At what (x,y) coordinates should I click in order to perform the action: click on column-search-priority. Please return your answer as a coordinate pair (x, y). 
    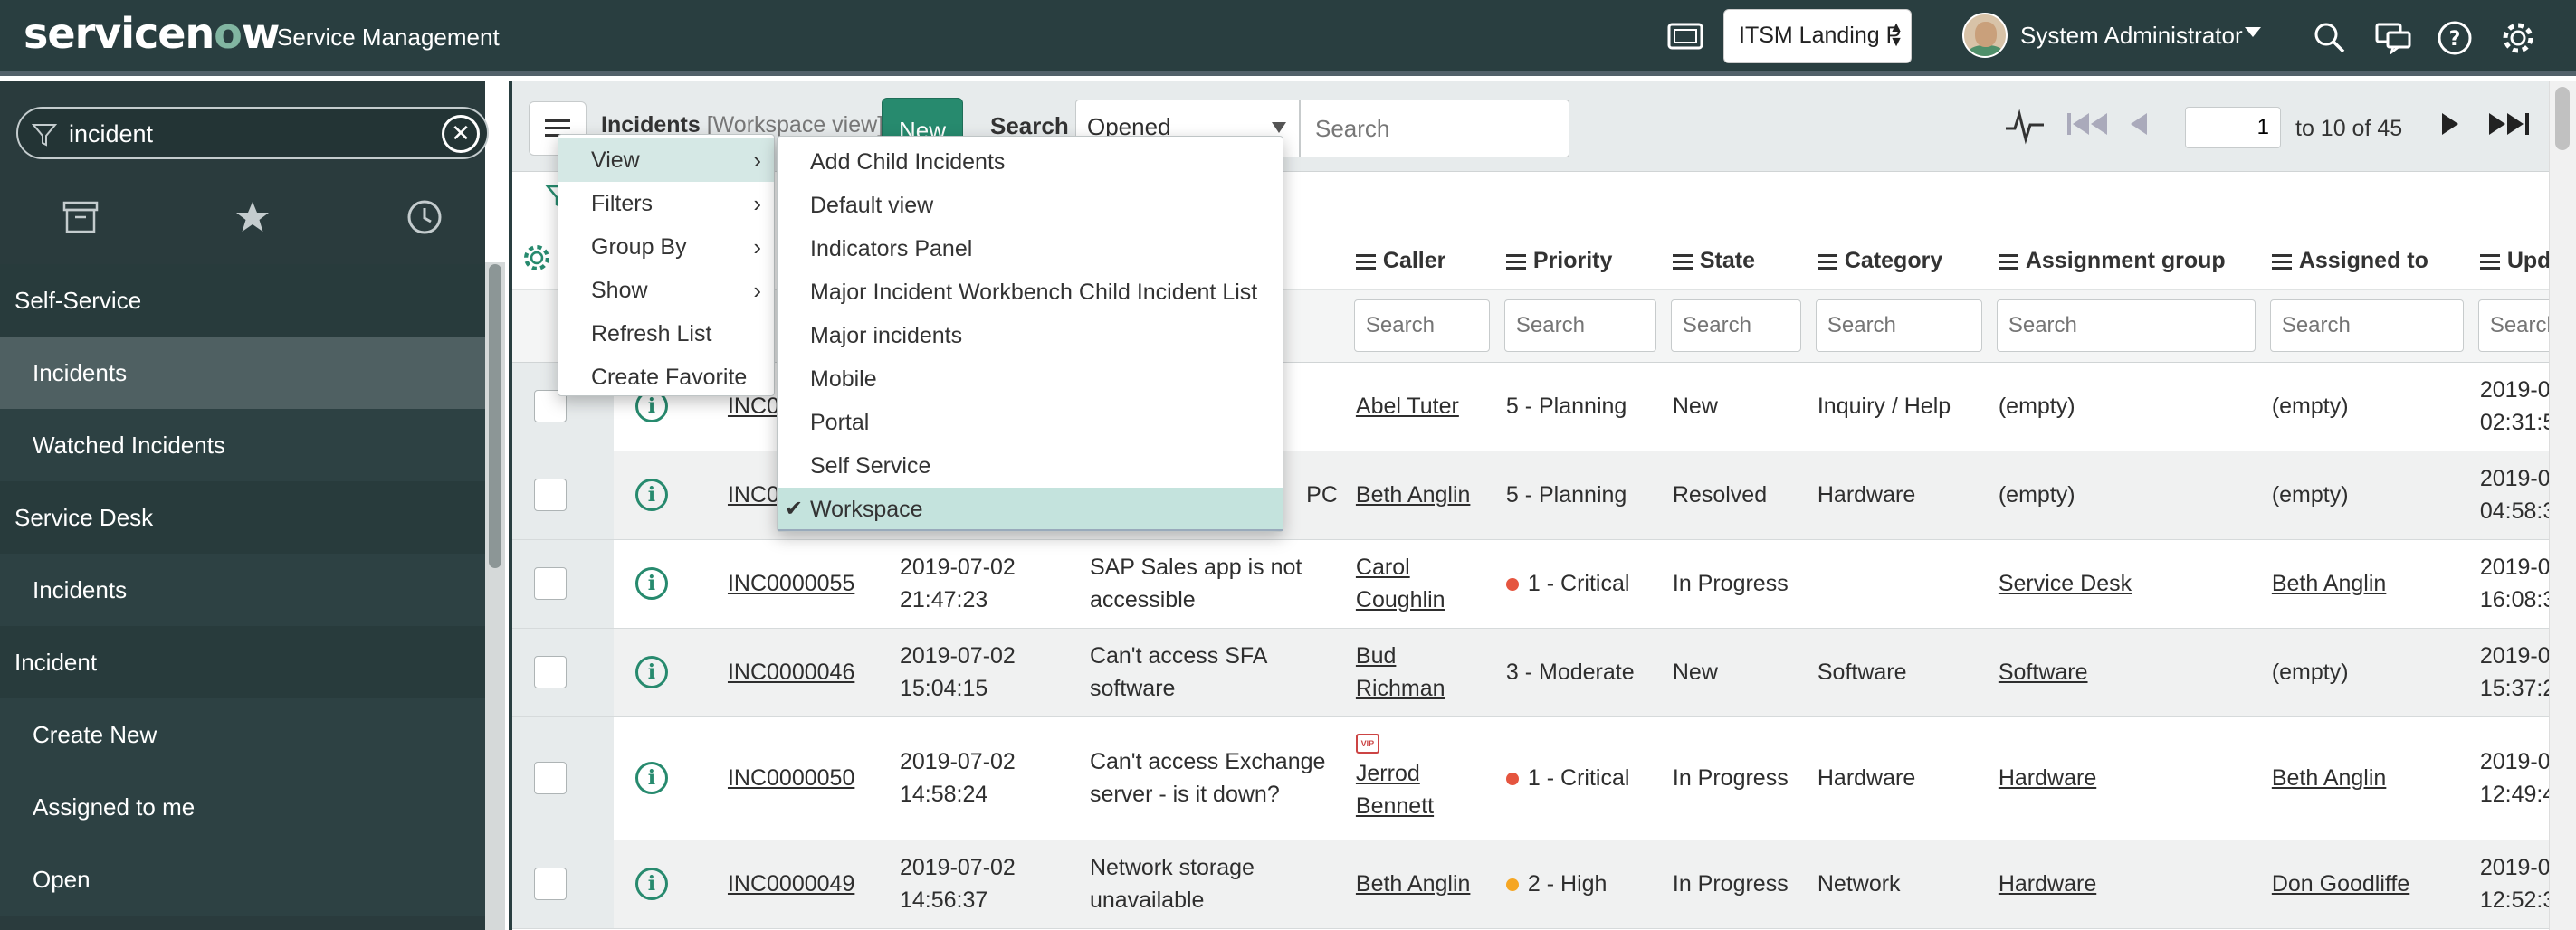
    Looking at the image, I should click on (1580, 325).